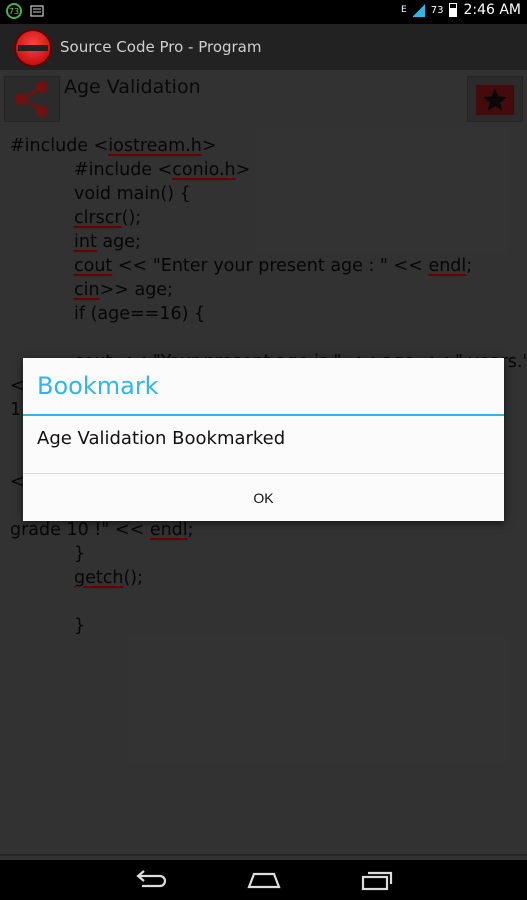 This screenshot has height=900, width=527. I want to click on back-icon, so click(151, 879).